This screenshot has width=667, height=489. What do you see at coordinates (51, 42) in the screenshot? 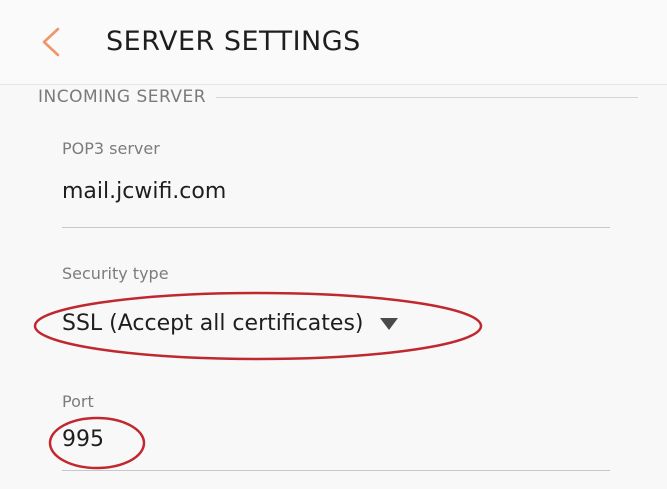
I see `back-chevron-icon` at bounding box center [51, 42].